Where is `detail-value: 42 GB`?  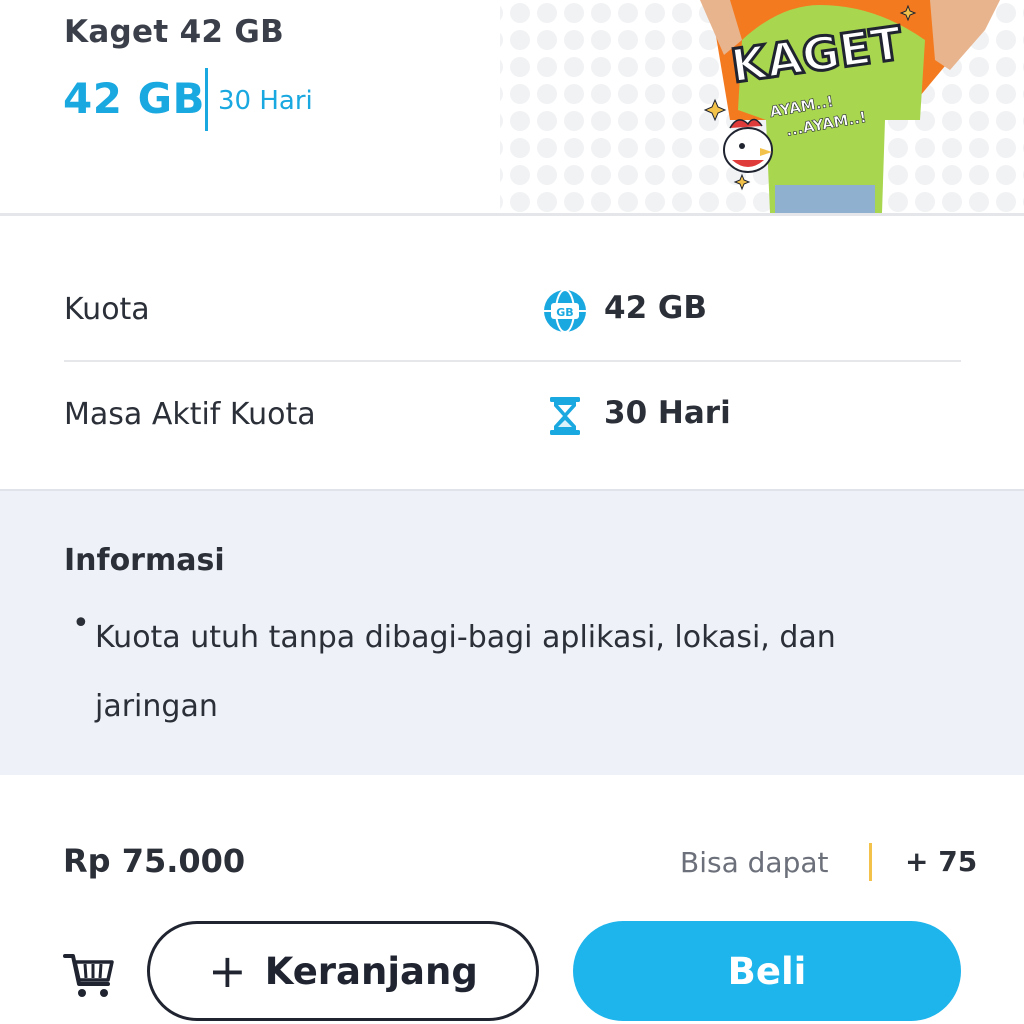 detail-value: 42 GB is located at coordinates (656, 308).